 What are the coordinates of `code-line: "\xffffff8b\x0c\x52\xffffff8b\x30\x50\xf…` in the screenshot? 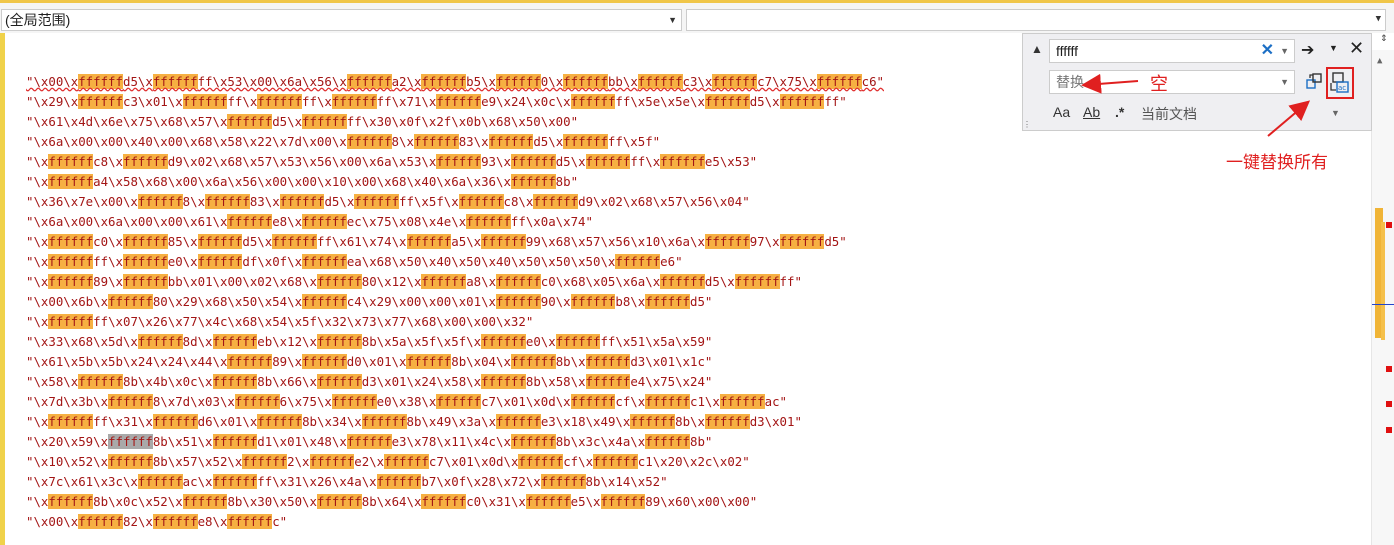 It's located at (696, 502).